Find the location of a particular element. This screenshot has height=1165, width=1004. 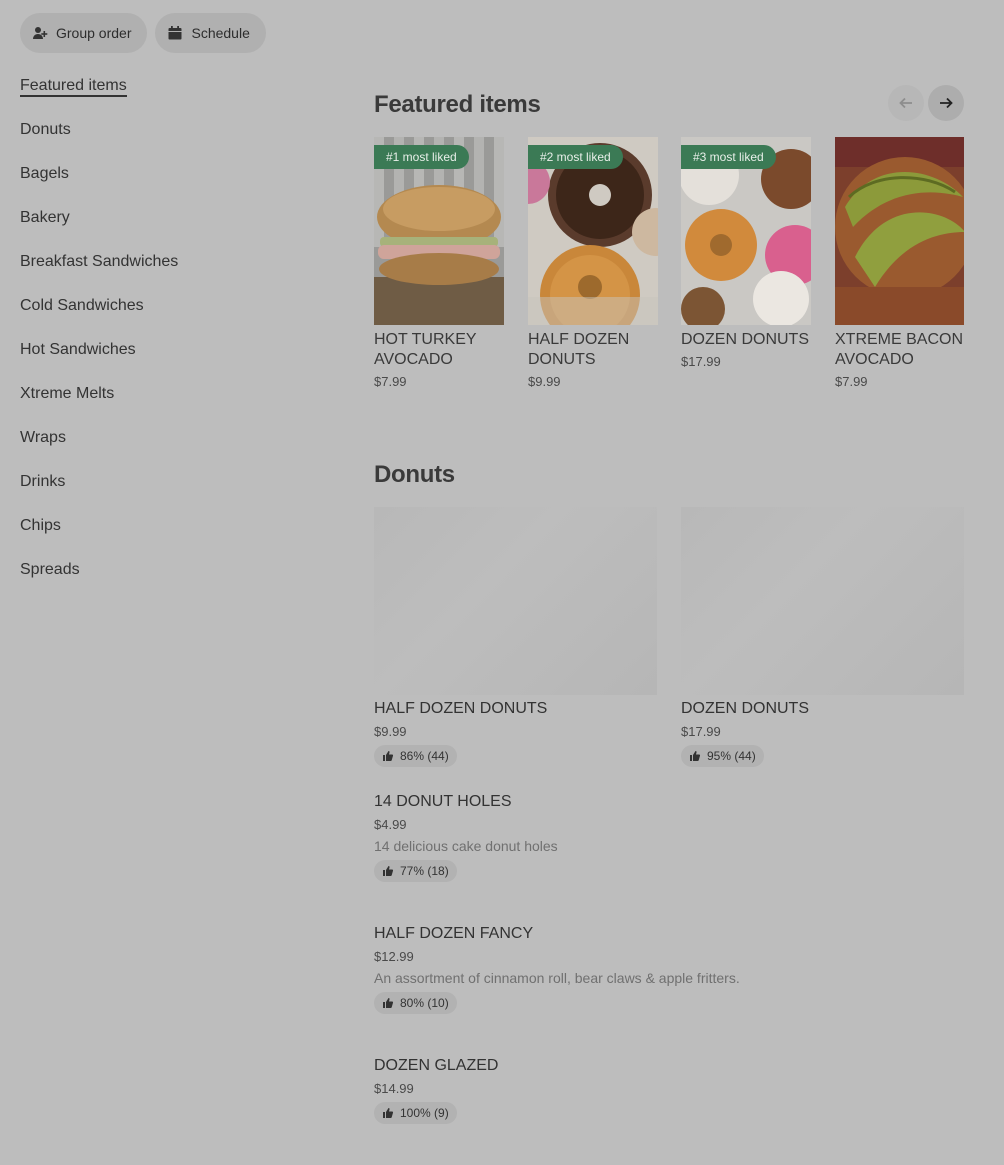

rating-badge: 80% (10) is located at coordinates (415, 1003).